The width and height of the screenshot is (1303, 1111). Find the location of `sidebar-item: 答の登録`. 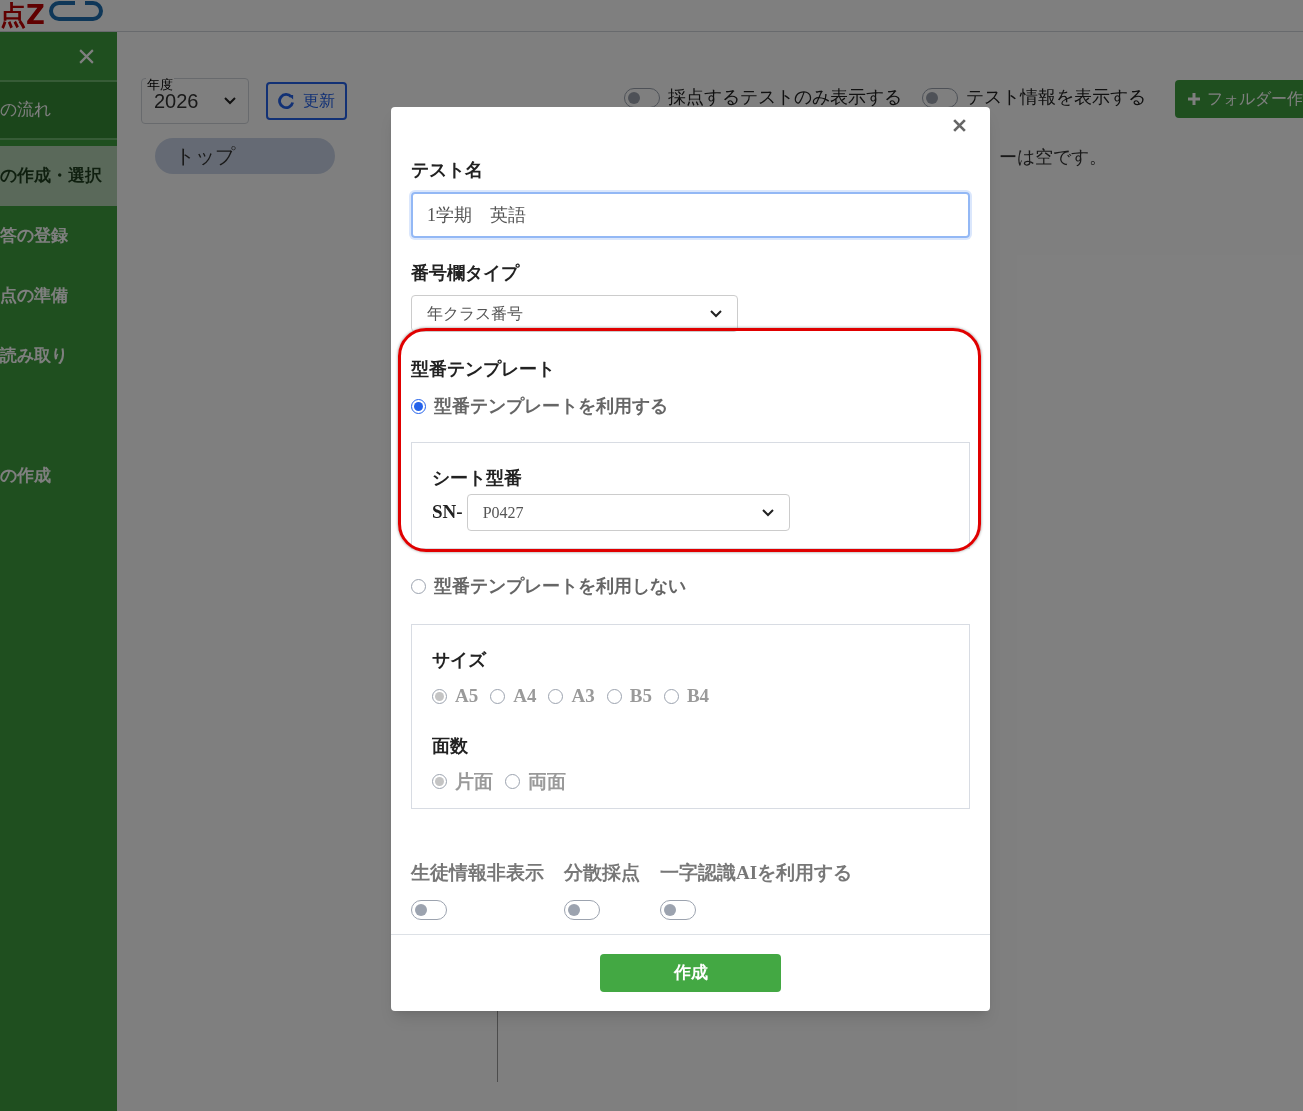

sidebar-item: 答の登録 is located at coordinates (58, 236).